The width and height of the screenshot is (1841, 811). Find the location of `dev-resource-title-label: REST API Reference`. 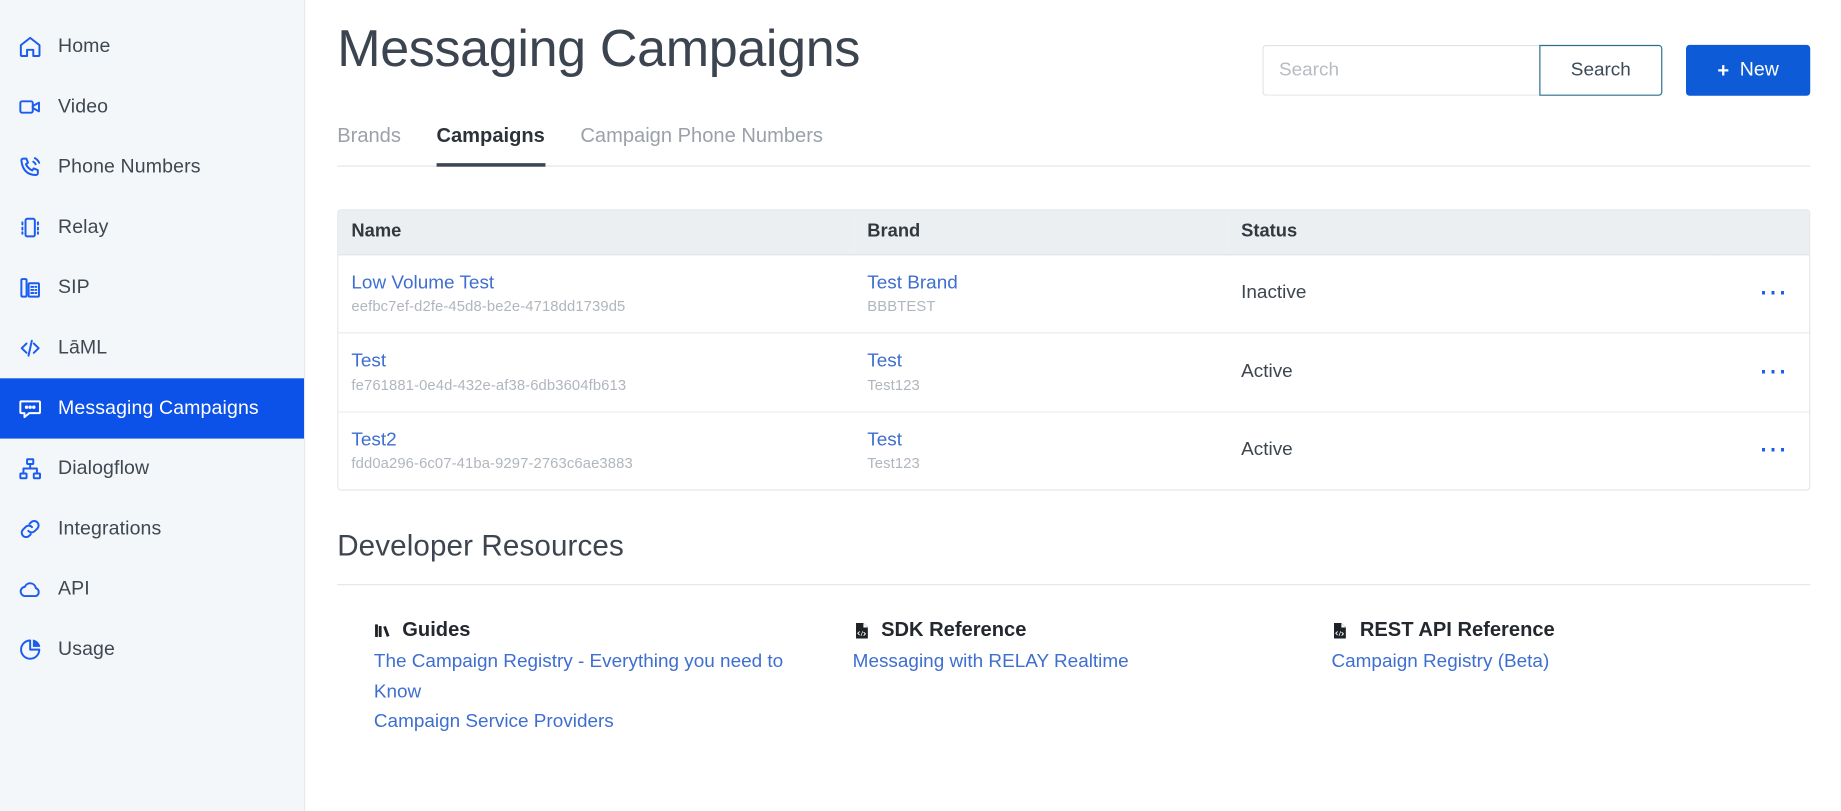

dev-resource-title-label: REST API Reference is located at coordinates (1457, 630).